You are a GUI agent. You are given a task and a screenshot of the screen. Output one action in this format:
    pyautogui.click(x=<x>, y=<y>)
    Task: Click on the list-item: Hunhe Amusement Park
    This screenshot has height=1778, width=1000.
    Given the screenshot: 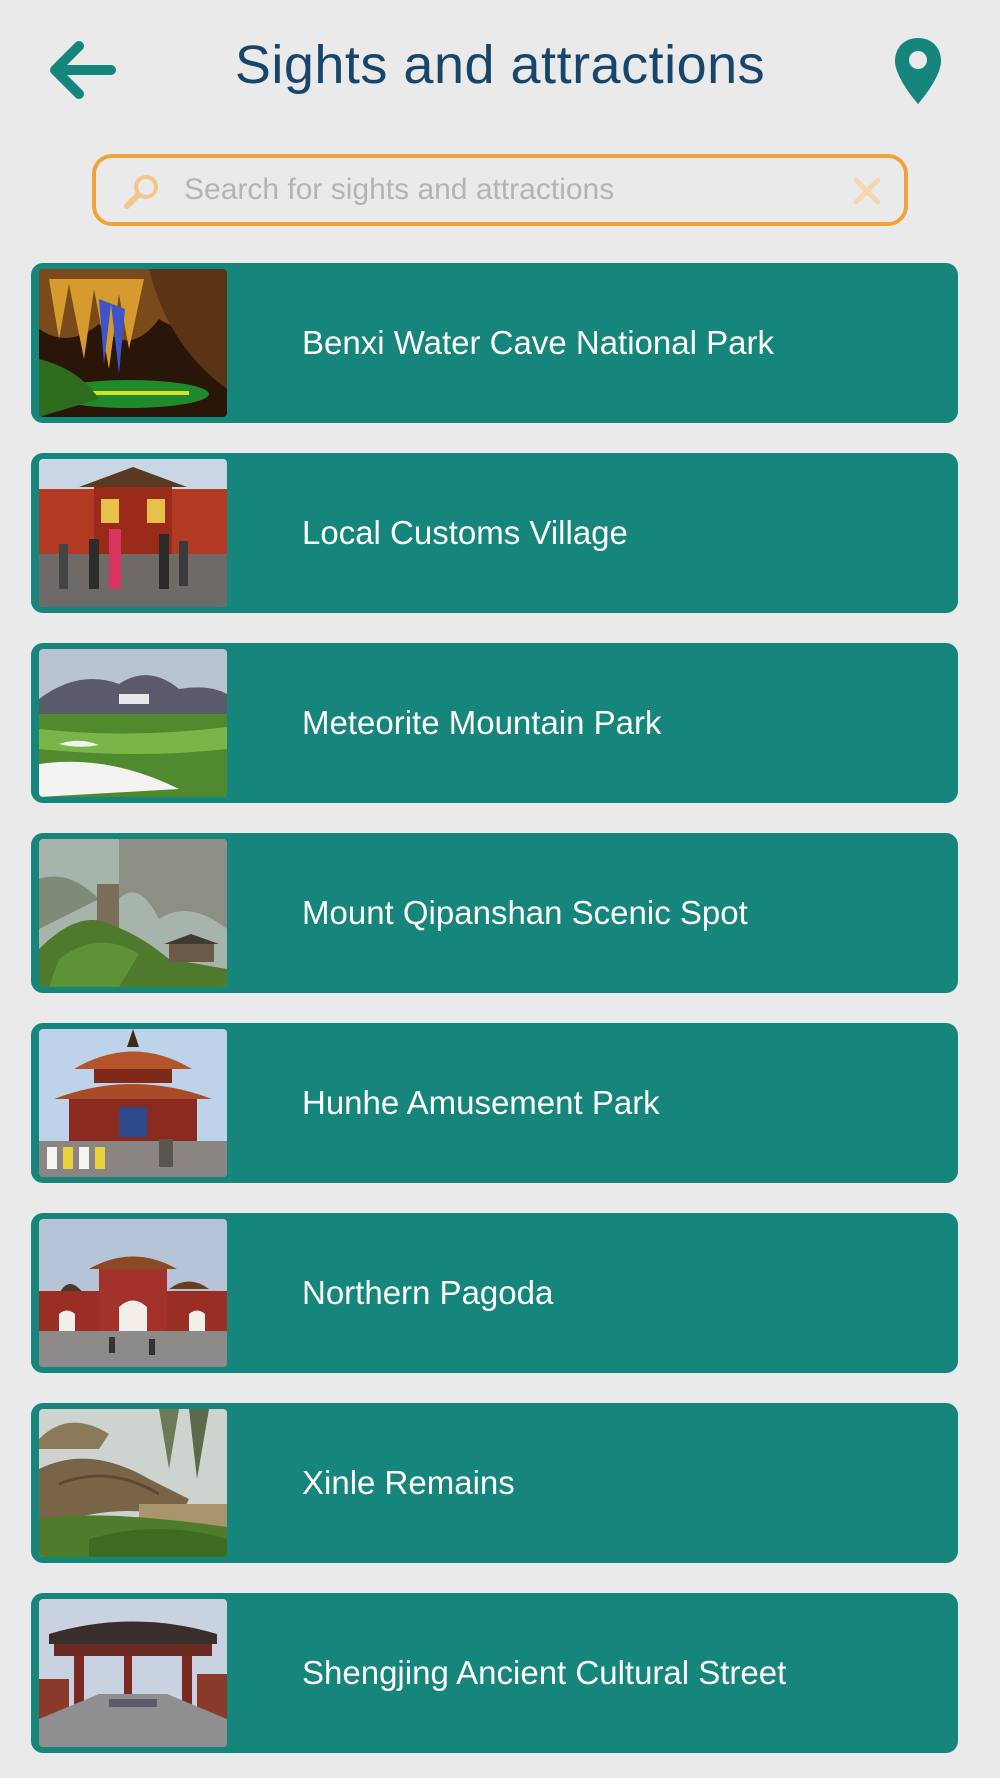 What is the action you would take?
    pyautogui.click(x=494, y=1103)
    